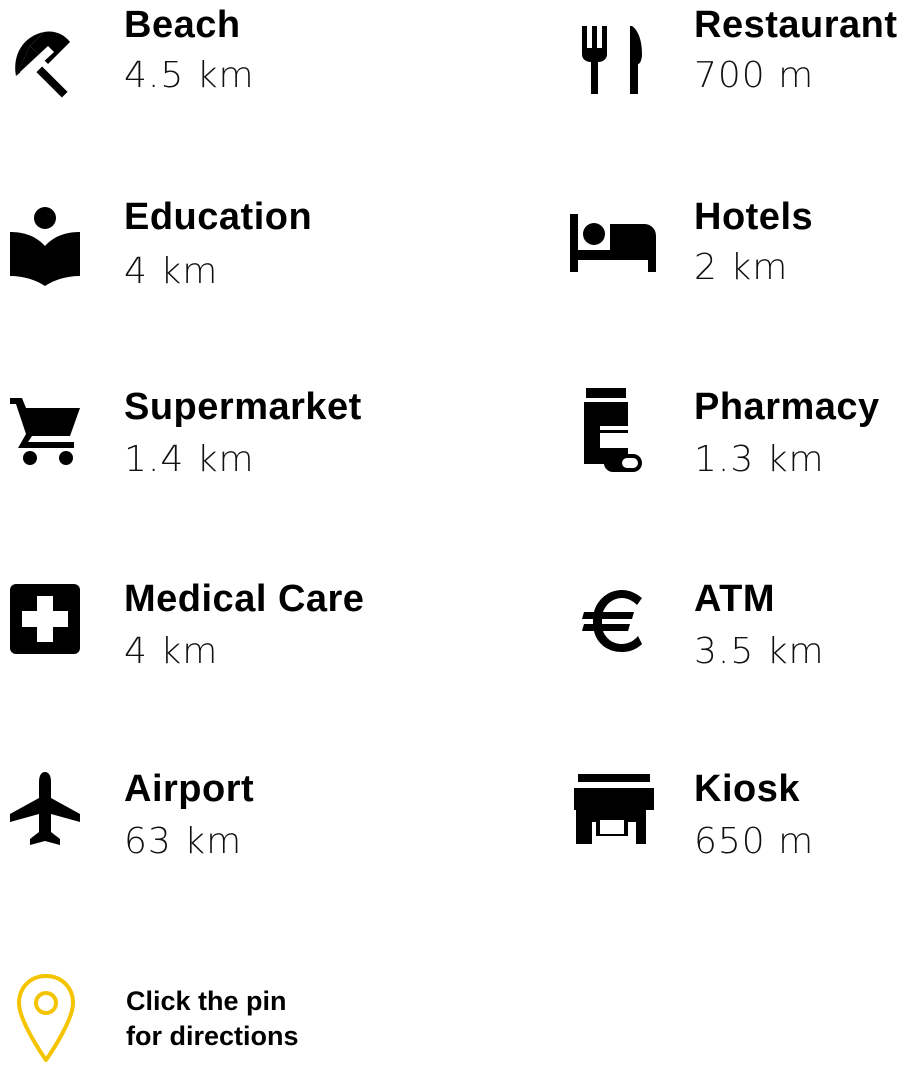  I want to click on amenity-restaurant: Restaurant 700 m, so click(749, 55).